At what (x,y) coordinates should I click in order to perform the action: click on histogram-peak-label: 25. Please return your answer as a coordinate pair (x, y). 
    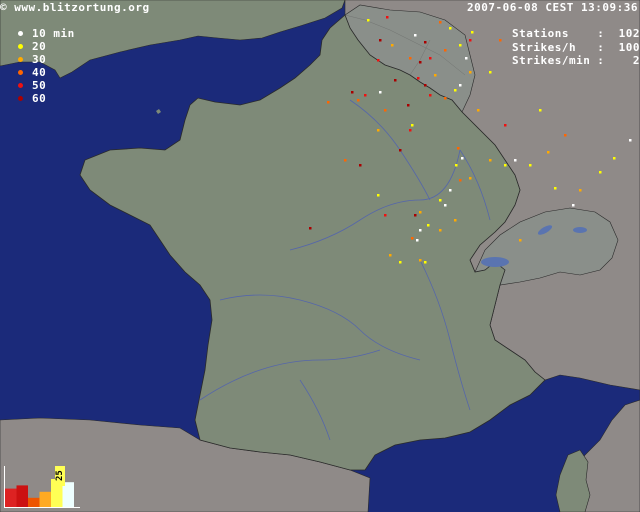
    Looking at the image, I should click on (60, 476).